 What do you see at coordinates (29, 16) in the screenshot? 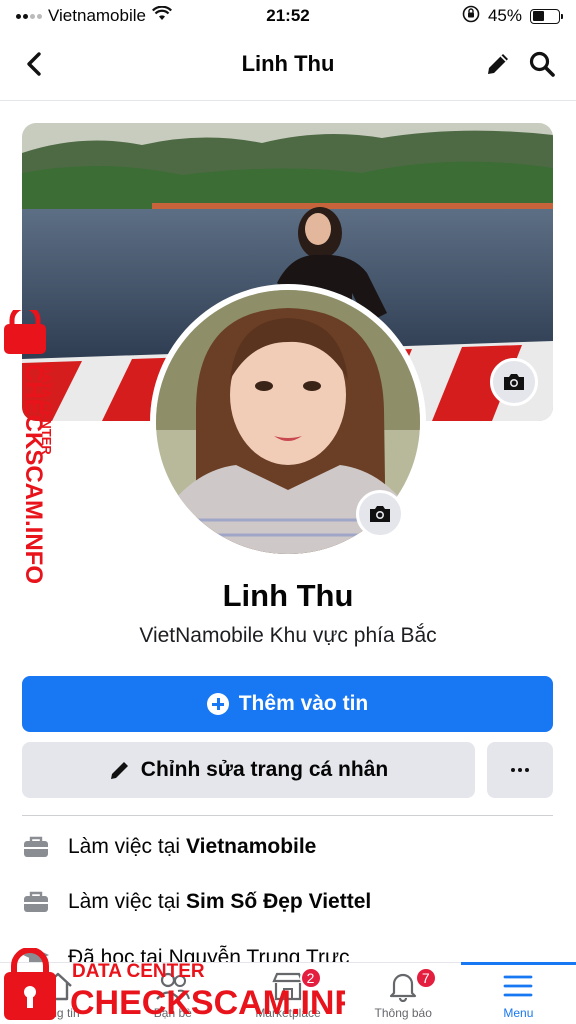
I see `signal-strength-icon` at bounding box center [29, 16].